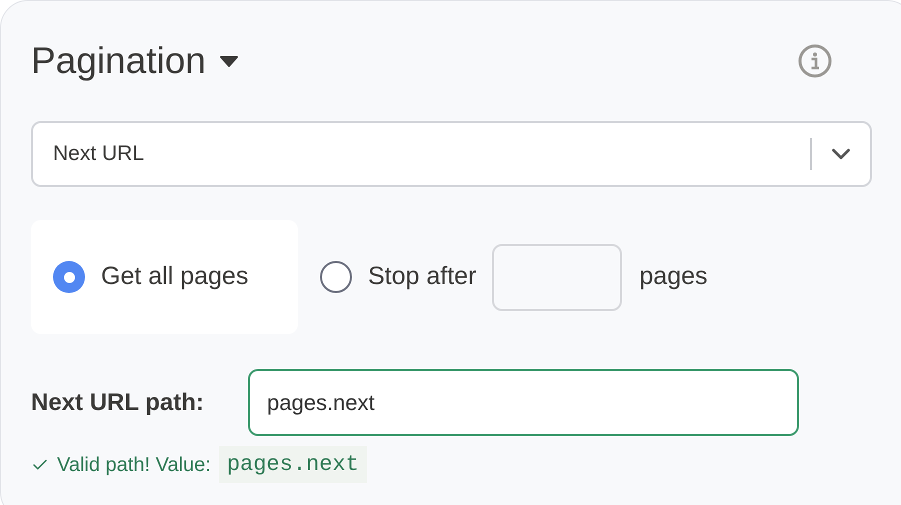  I want to click on radio-option: Get all pages, so click(164, 277).